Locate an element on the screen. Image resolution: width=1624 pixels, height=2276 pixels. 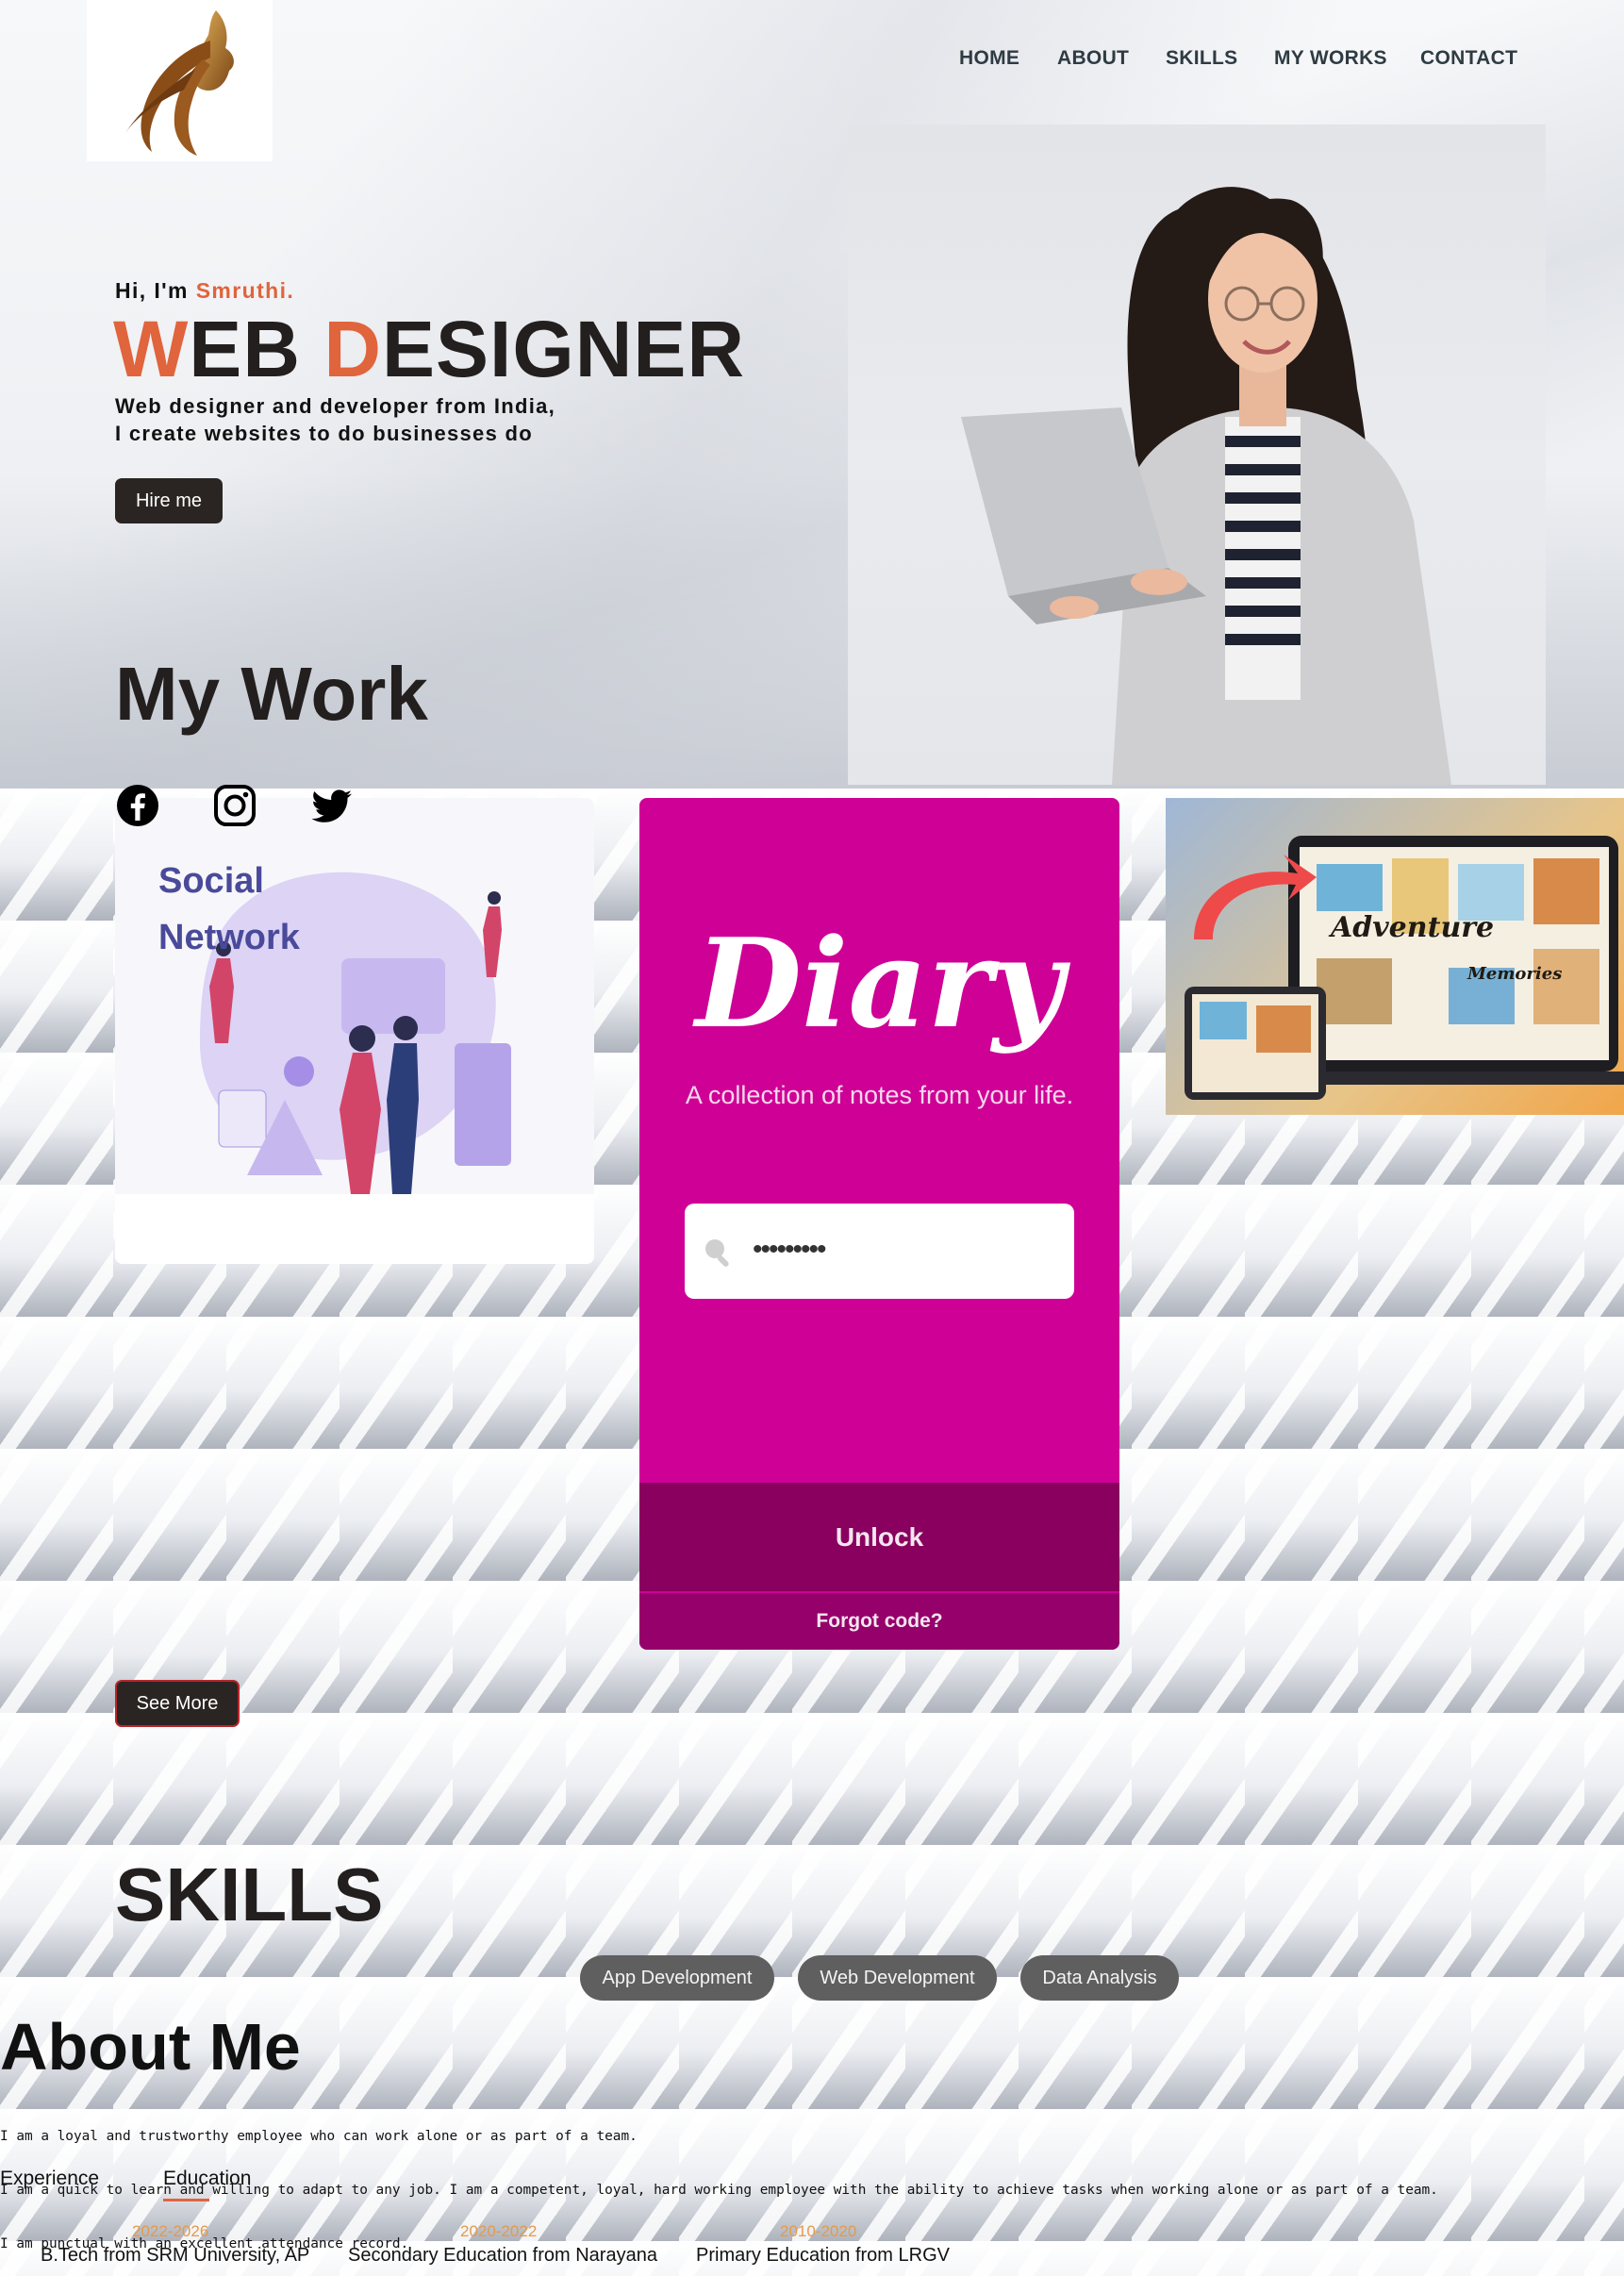
my-work-title: My Work is located at coordinates (271, 694).